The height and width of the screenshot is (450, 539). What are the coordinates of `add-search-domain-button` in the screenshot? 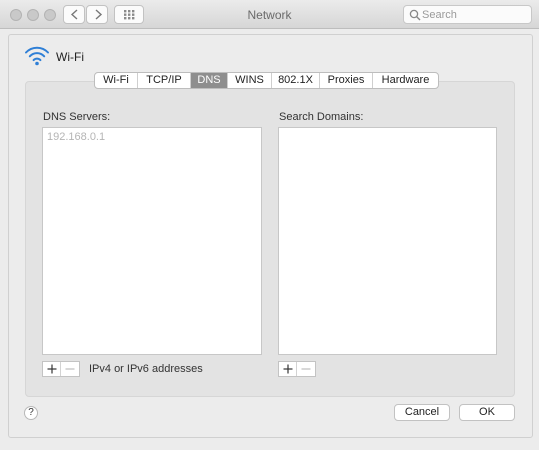 It's located at (288, 369).